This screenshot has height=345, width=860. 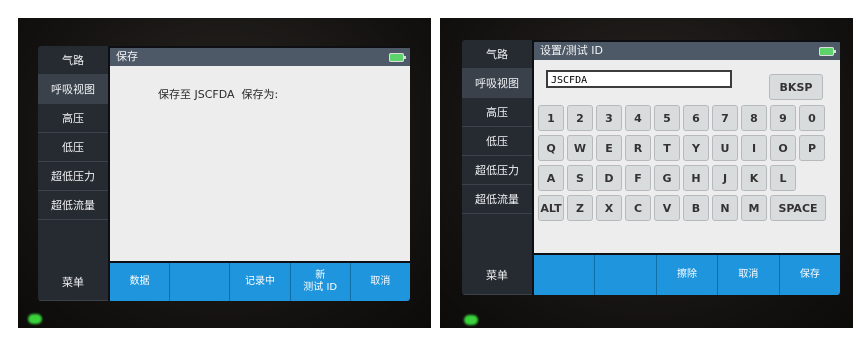 I want to click on test-id-input: JSCFDA, so click(x=639, y=79).